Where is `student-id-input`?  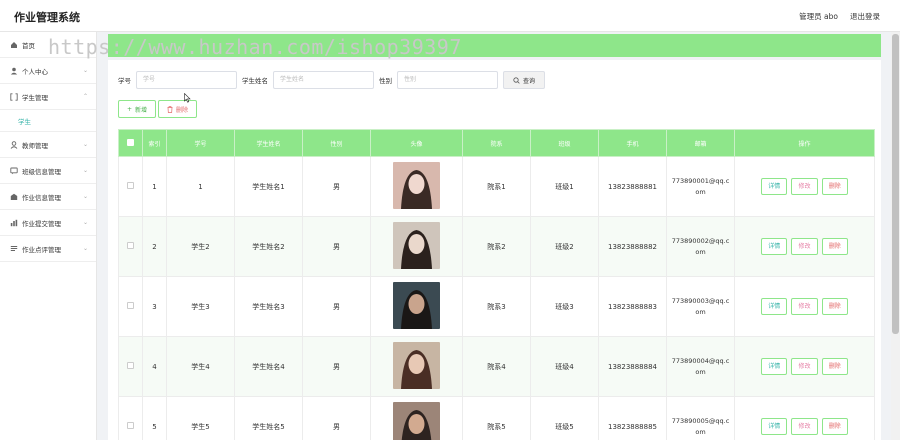 student-id-input is located at coordinates (186, 80).